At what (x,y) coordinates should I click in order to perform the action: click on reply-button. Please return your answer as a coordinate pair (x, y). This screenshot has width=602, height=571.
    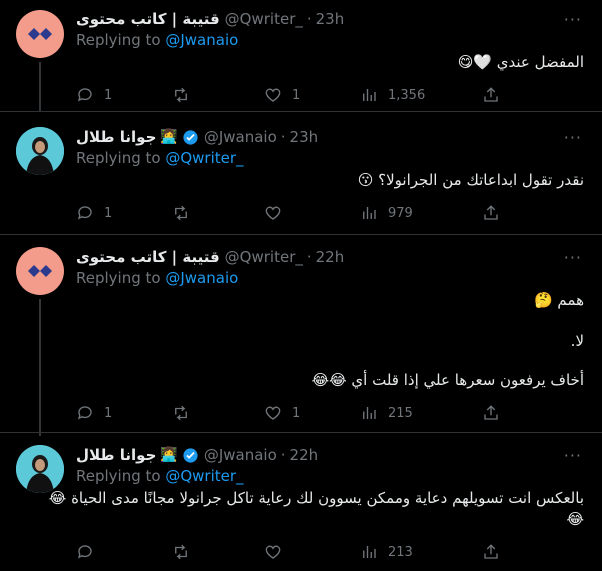
    Looking at the image, I should click on (85, 552).